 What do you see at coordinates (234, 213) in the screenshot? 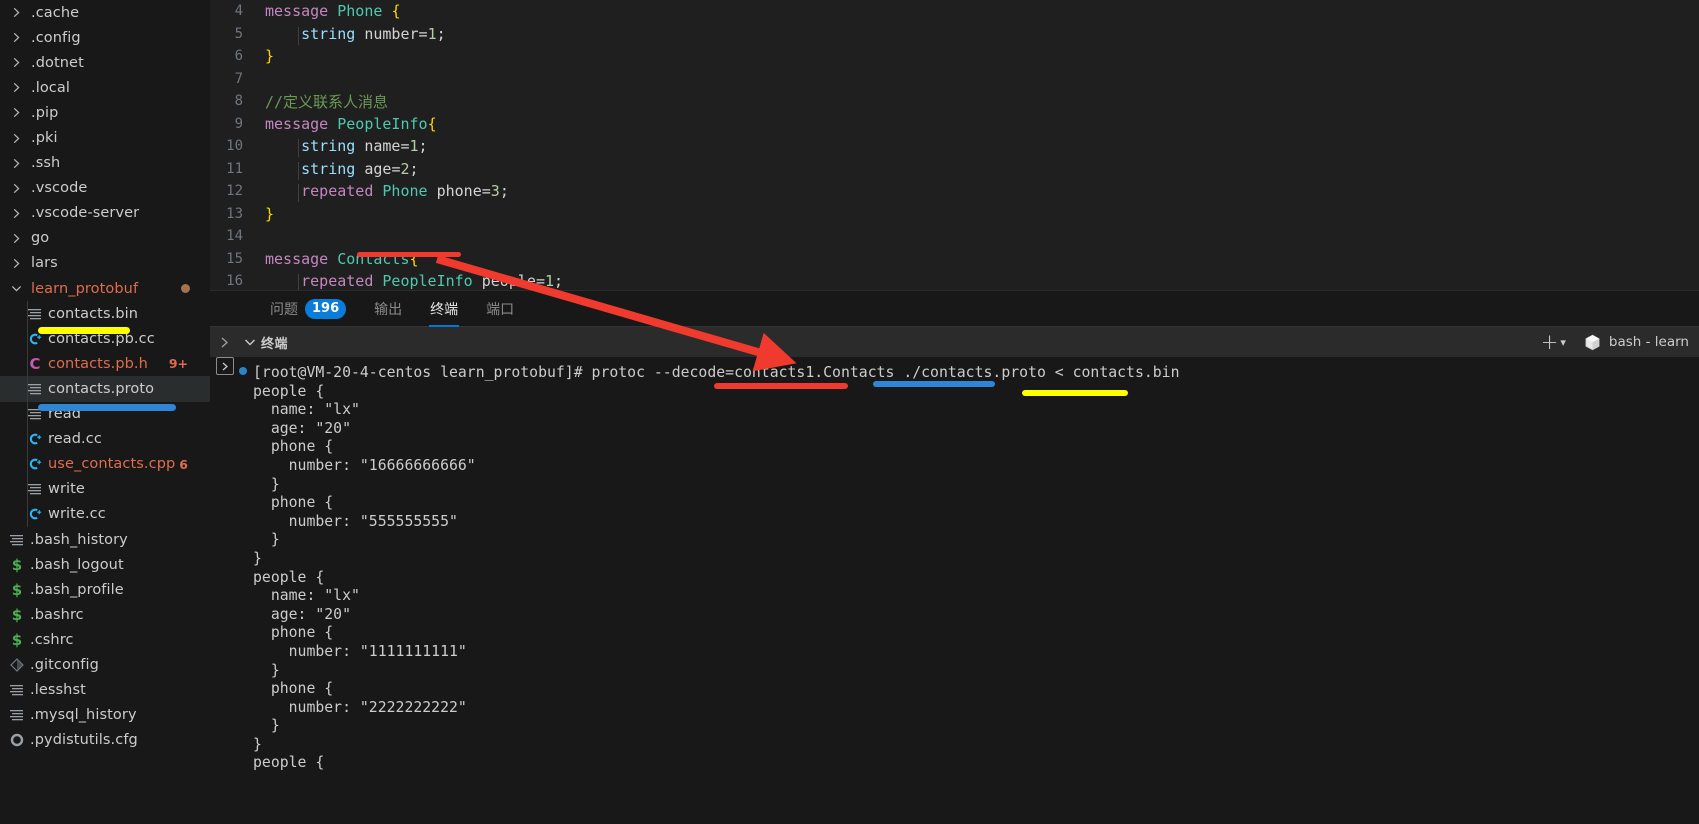
I see `line-number: 13` at bounding box center [234, 213].